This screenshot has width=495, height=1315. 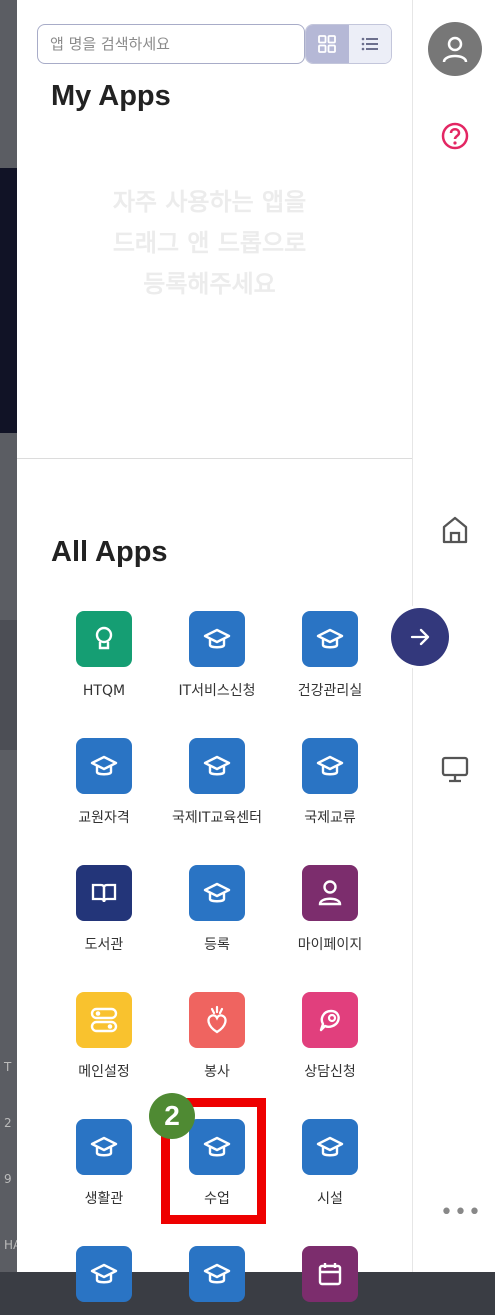 I want to click on app-label: IT서비스신청, so click(x=217, y=691).